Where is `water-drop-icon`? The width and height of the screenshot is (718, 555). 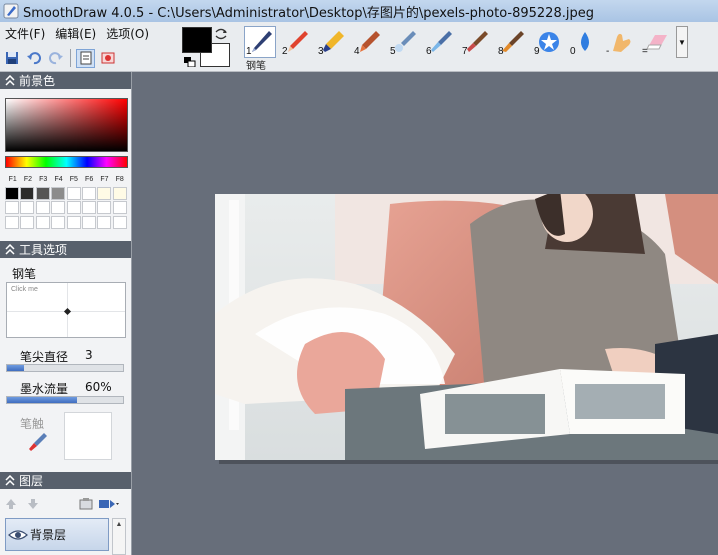
water-drop-icon is located at coordinates (585, 41).